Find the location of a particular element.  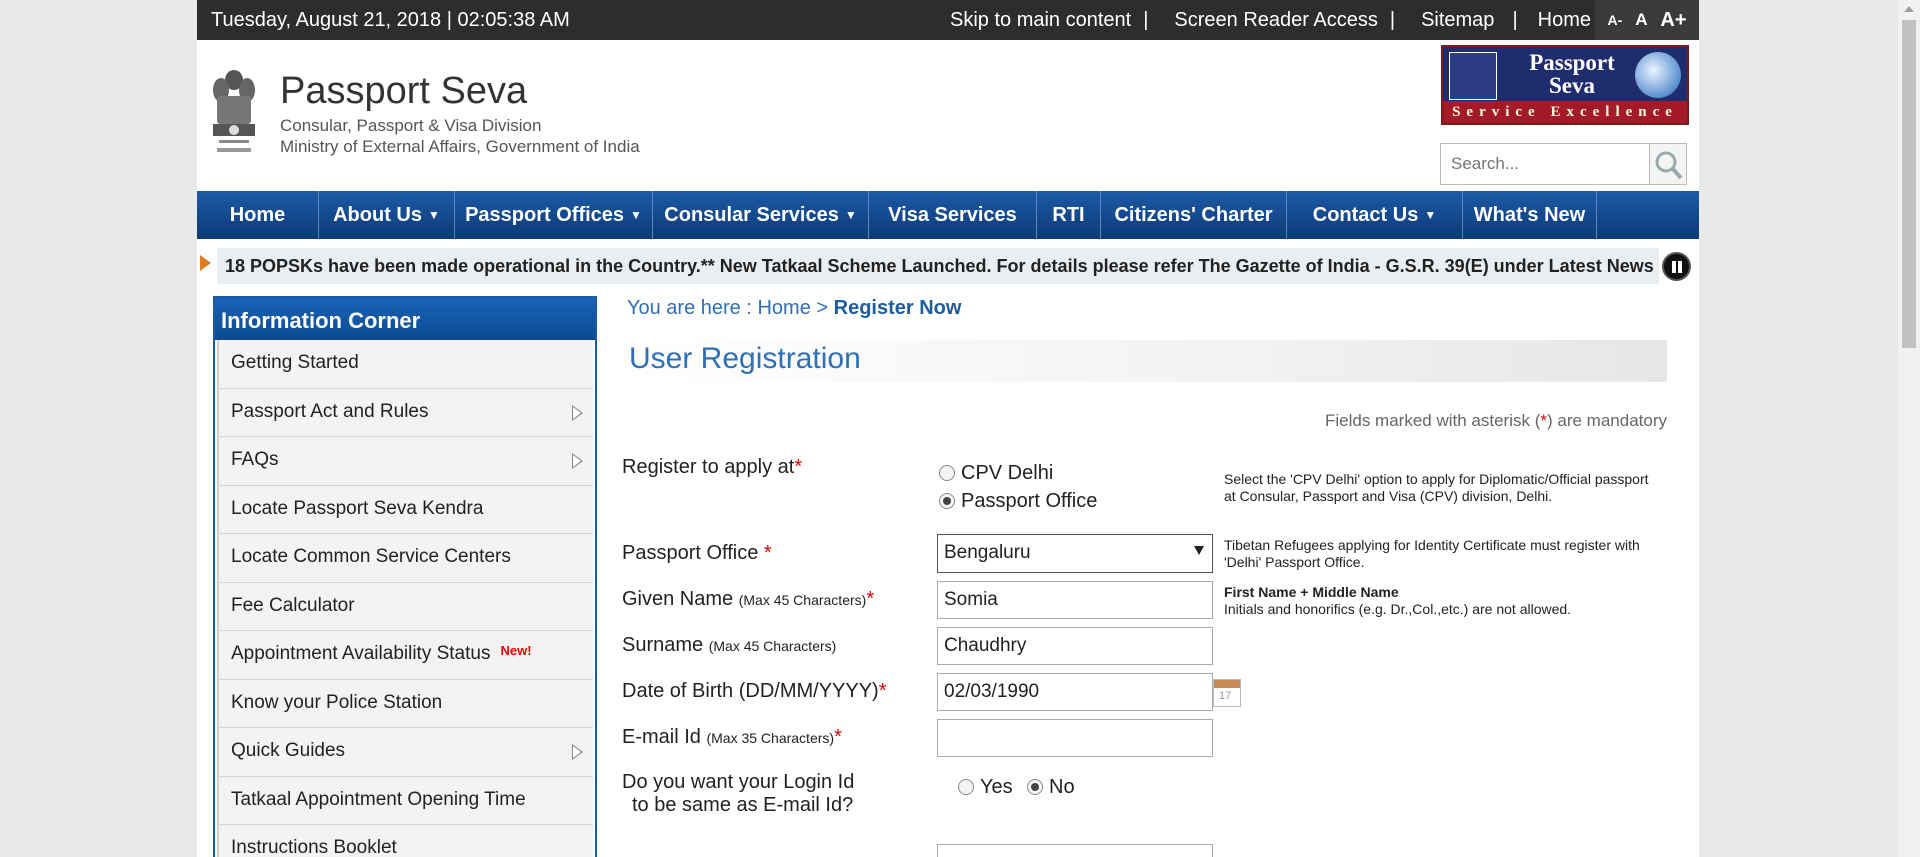

nav-item-visa-services: Visa Services is located at coordinates (953, 215).